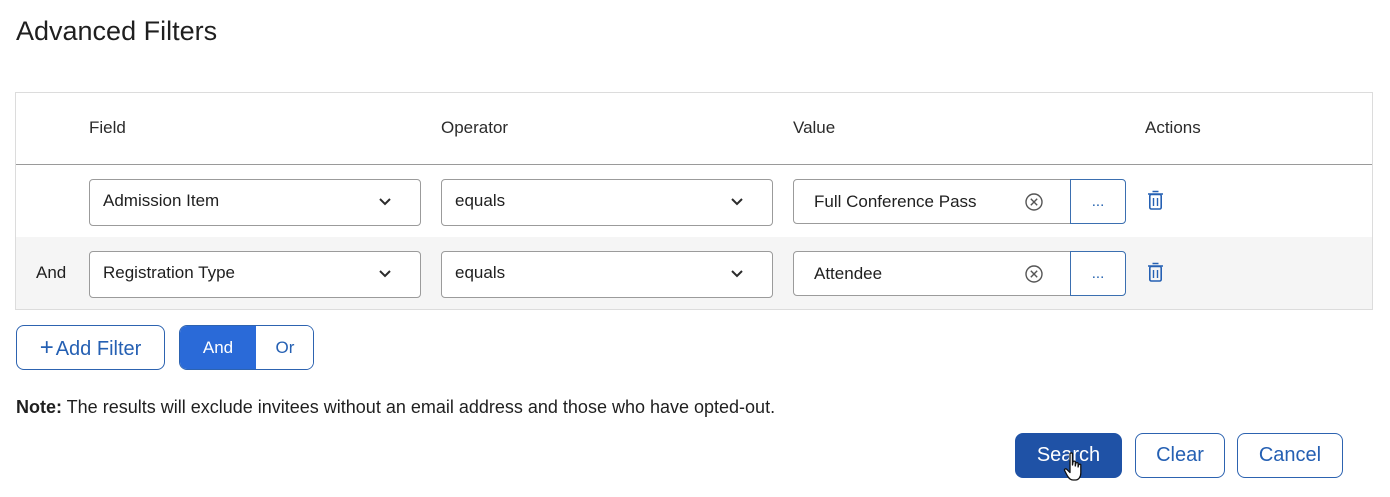  Describe the element at coordinates (848, 273) in the screenshot. I see `value-input-text: Attendee` at that location.